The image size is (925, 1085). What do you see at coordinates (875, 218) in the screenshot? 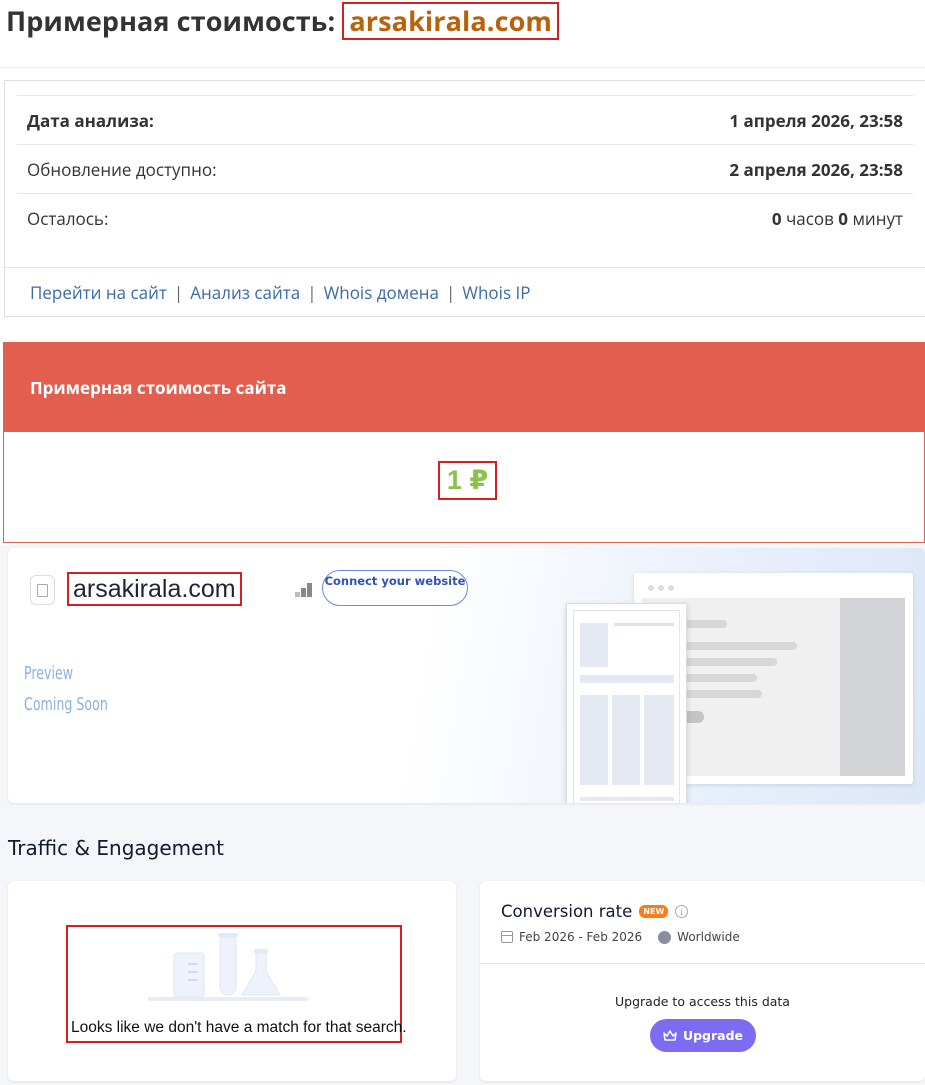
I see `remaining-minutes-unit: минут` at bounding box center [875, 218].